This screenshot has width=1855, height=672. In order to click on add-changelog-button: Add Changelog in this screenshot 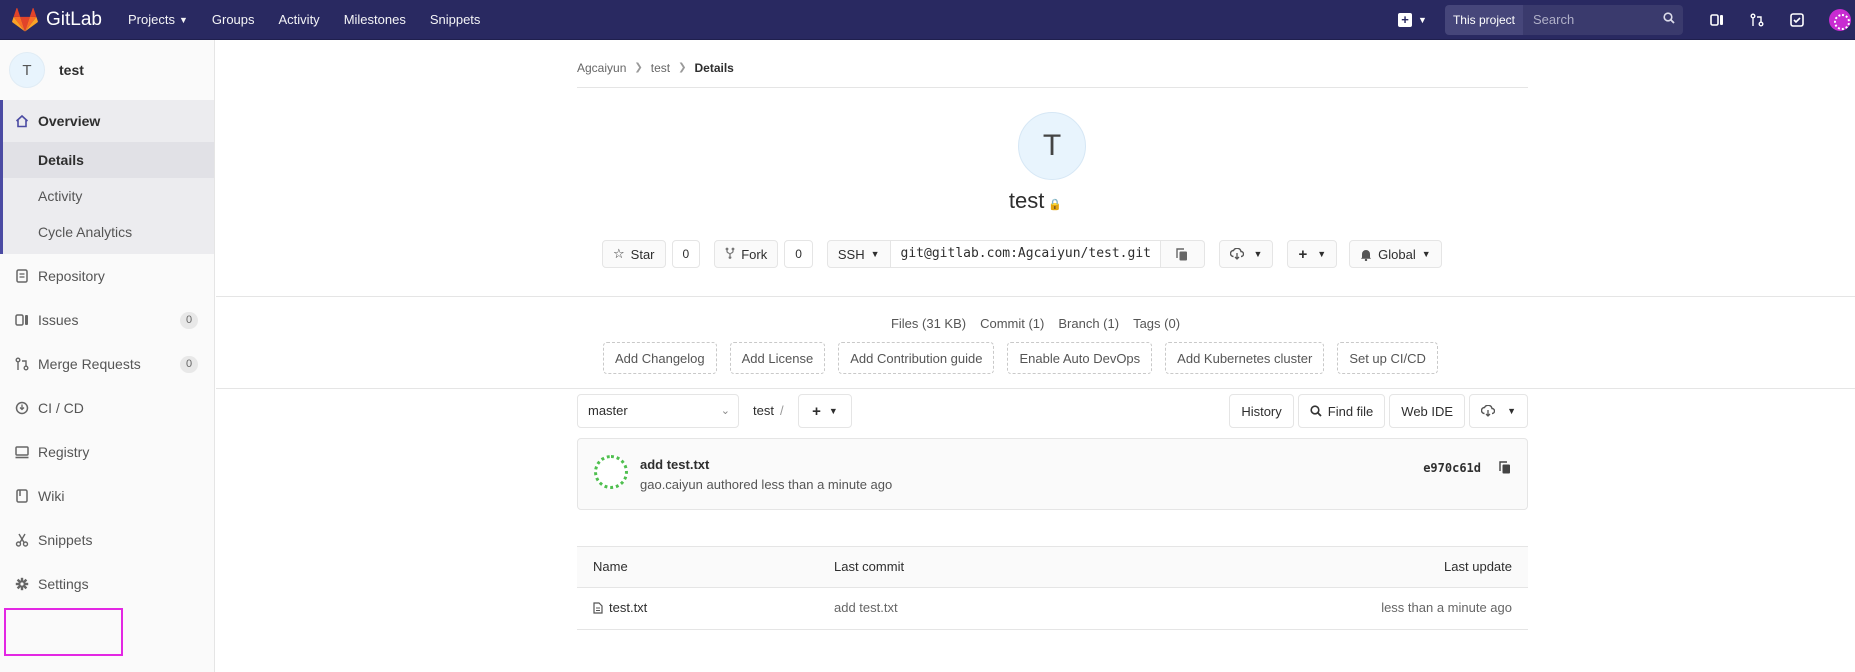, I will do `click(660, 358)`.